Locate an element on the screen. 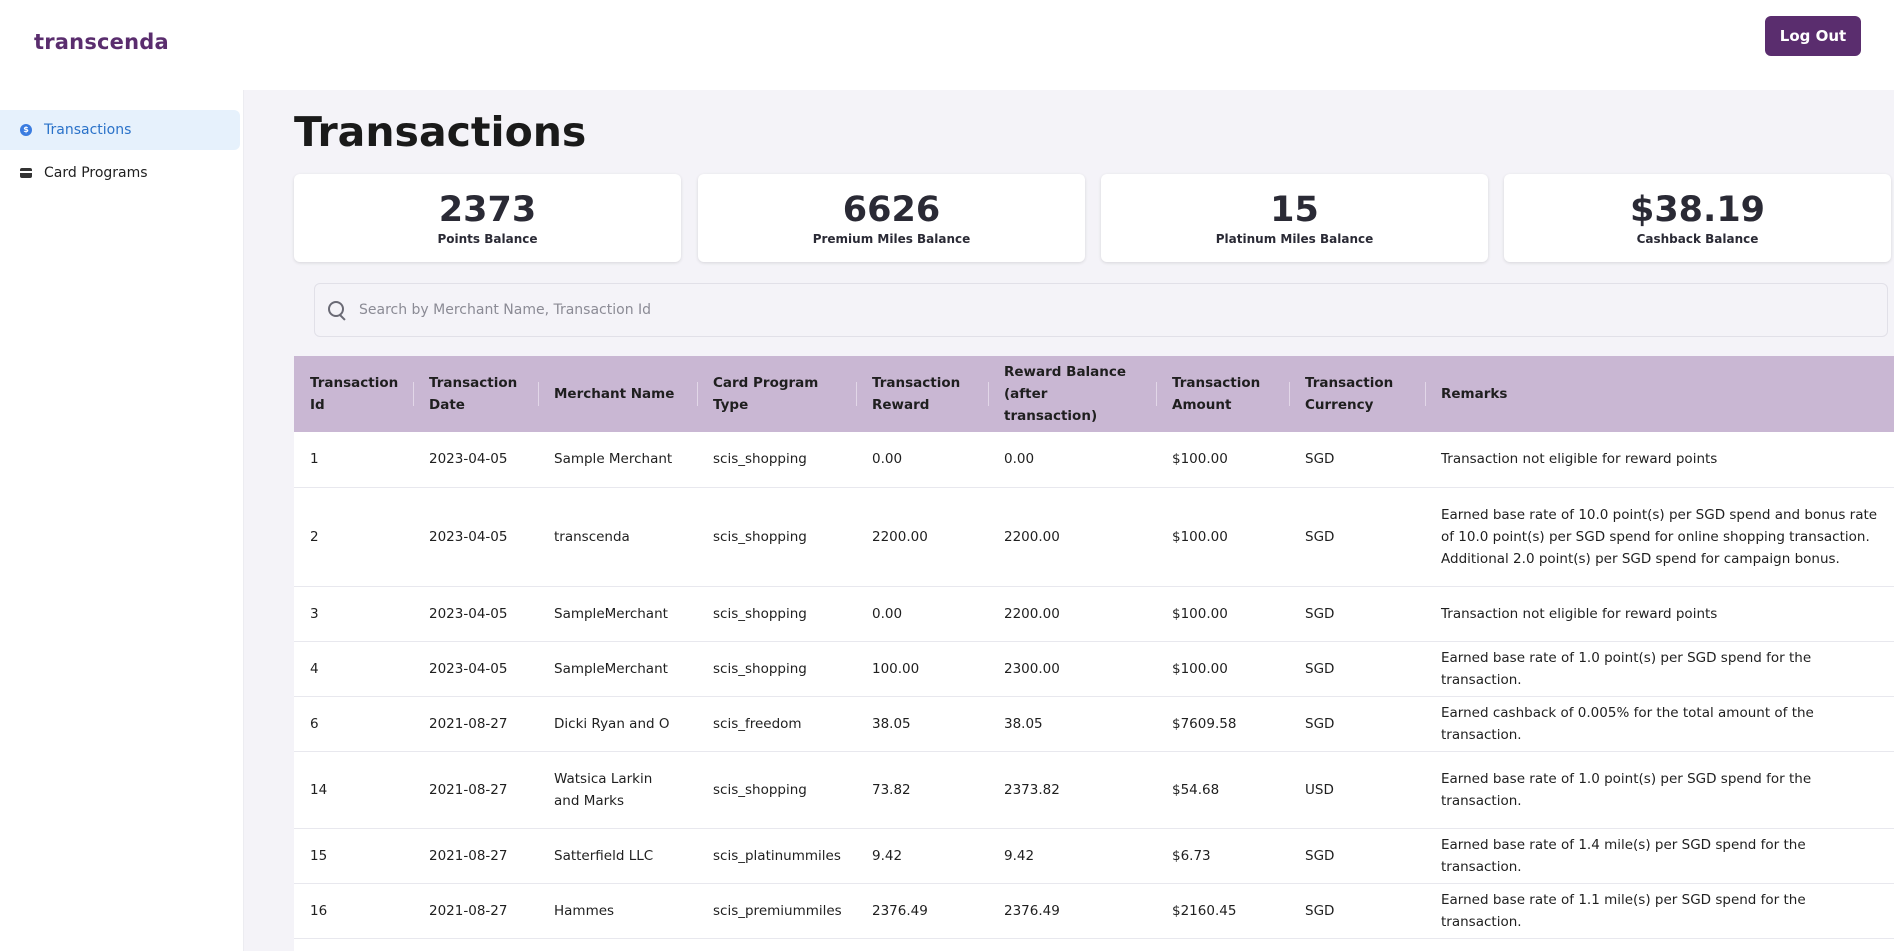 This screenshot has height=951, width=1894. cell-transaction-reward: 2200.00 is located at coordinates (922, 537).